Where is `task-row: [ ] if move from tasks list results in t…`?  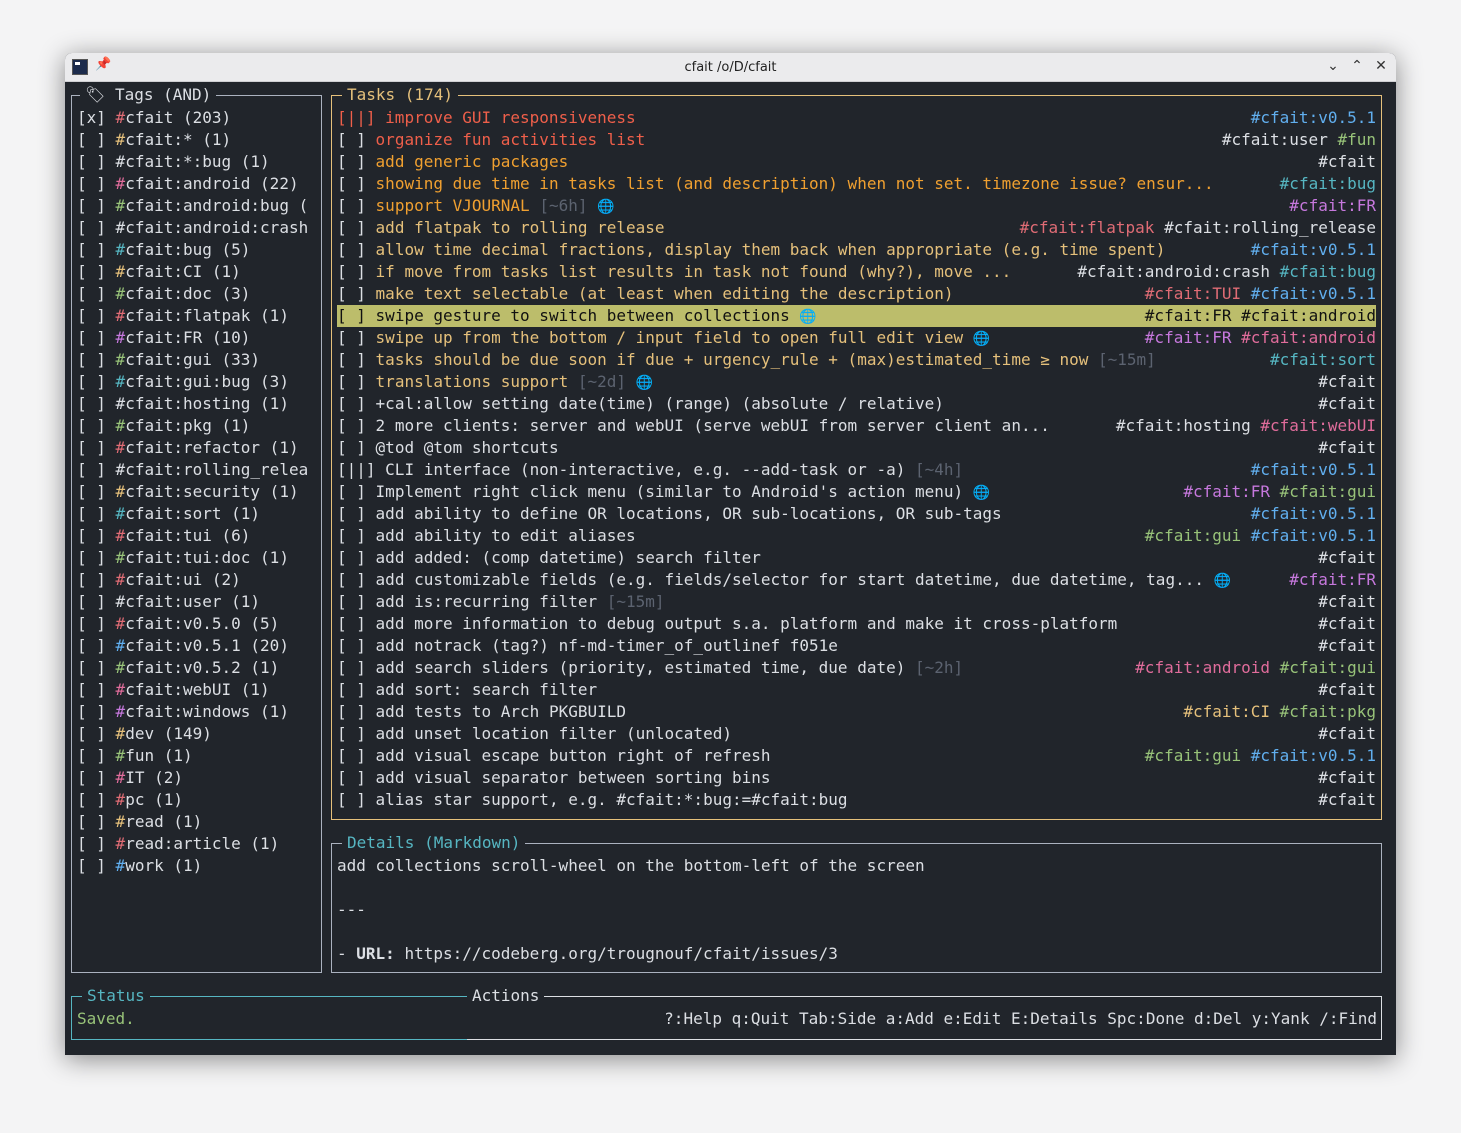 task-row: [ ] if move from tasks list results in t… is located at coordinates (856, 272).